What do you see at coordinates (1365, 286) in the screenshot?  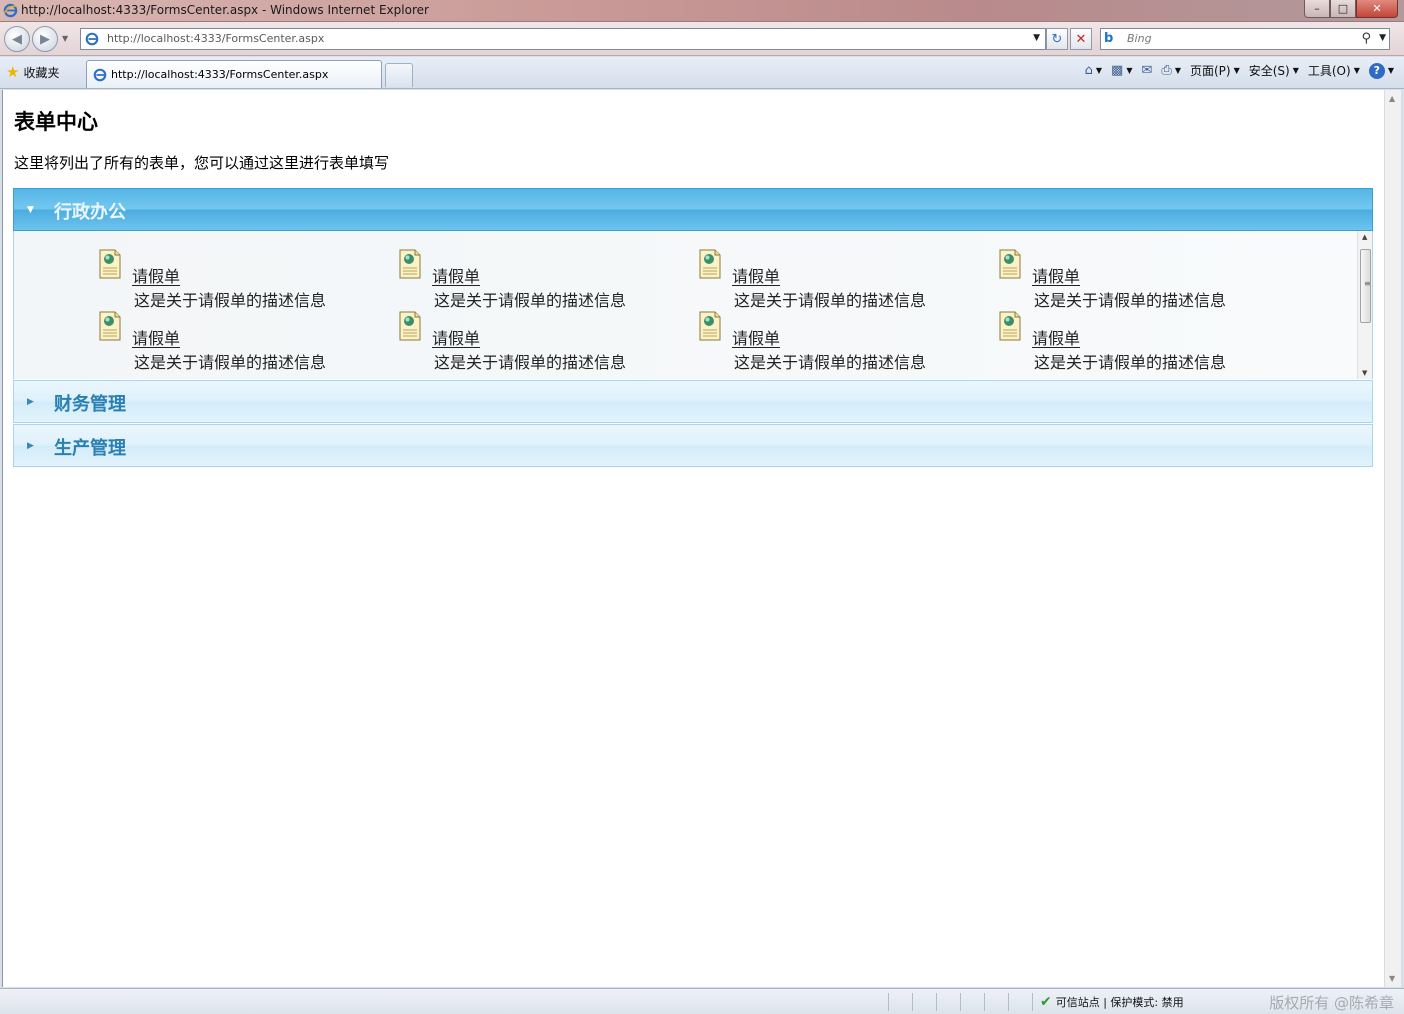 I see `scrollbar-thumb: ≡` at bounding box center [1365, 286].